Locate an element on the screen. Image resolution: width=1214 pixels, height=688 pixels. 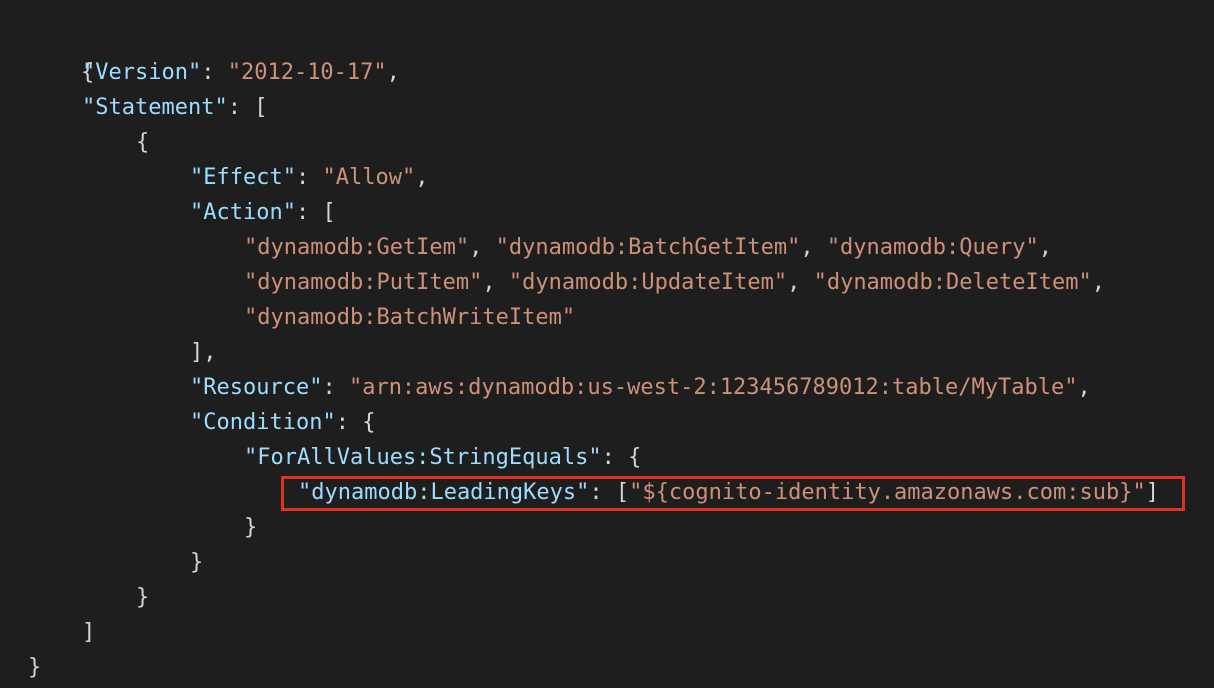
open-bracket: [ is located at coordinates (622, 492).